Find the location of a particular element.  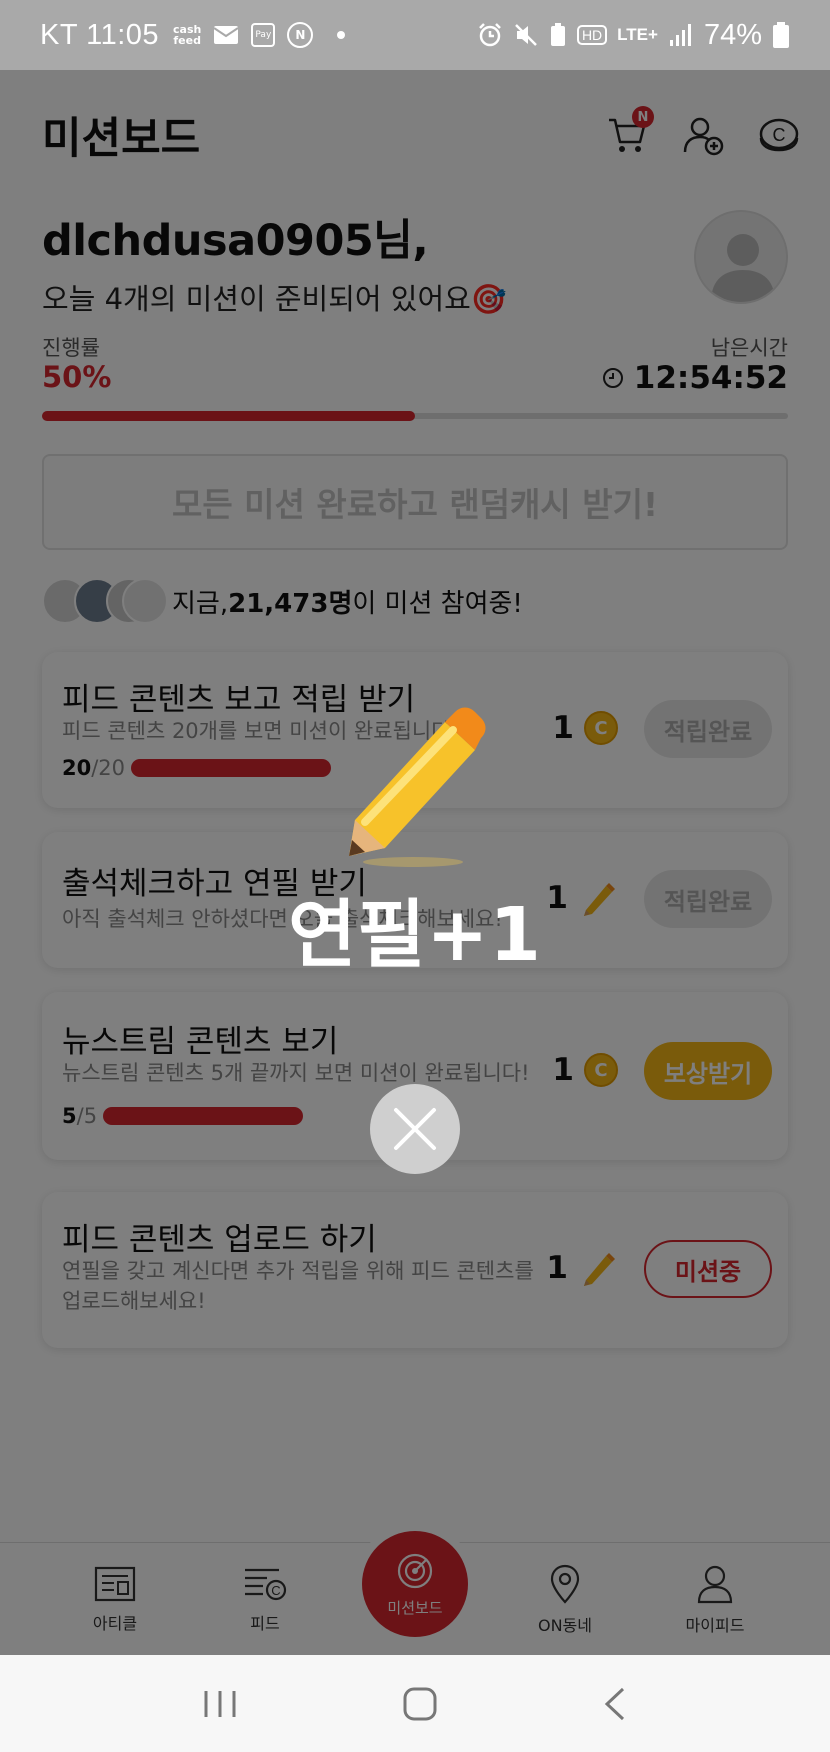

n-circle-icon: N is located at coordinates (300, 35).